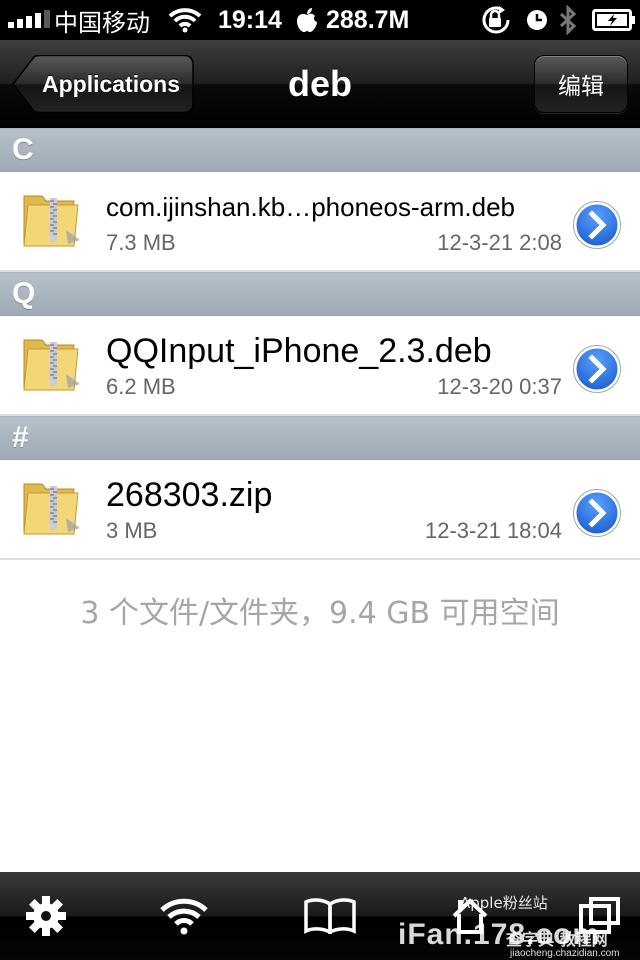 Image resolution: width=640 pixels, height=960 pixels. I want to click on apple-logo-icon, so click(307, 20).